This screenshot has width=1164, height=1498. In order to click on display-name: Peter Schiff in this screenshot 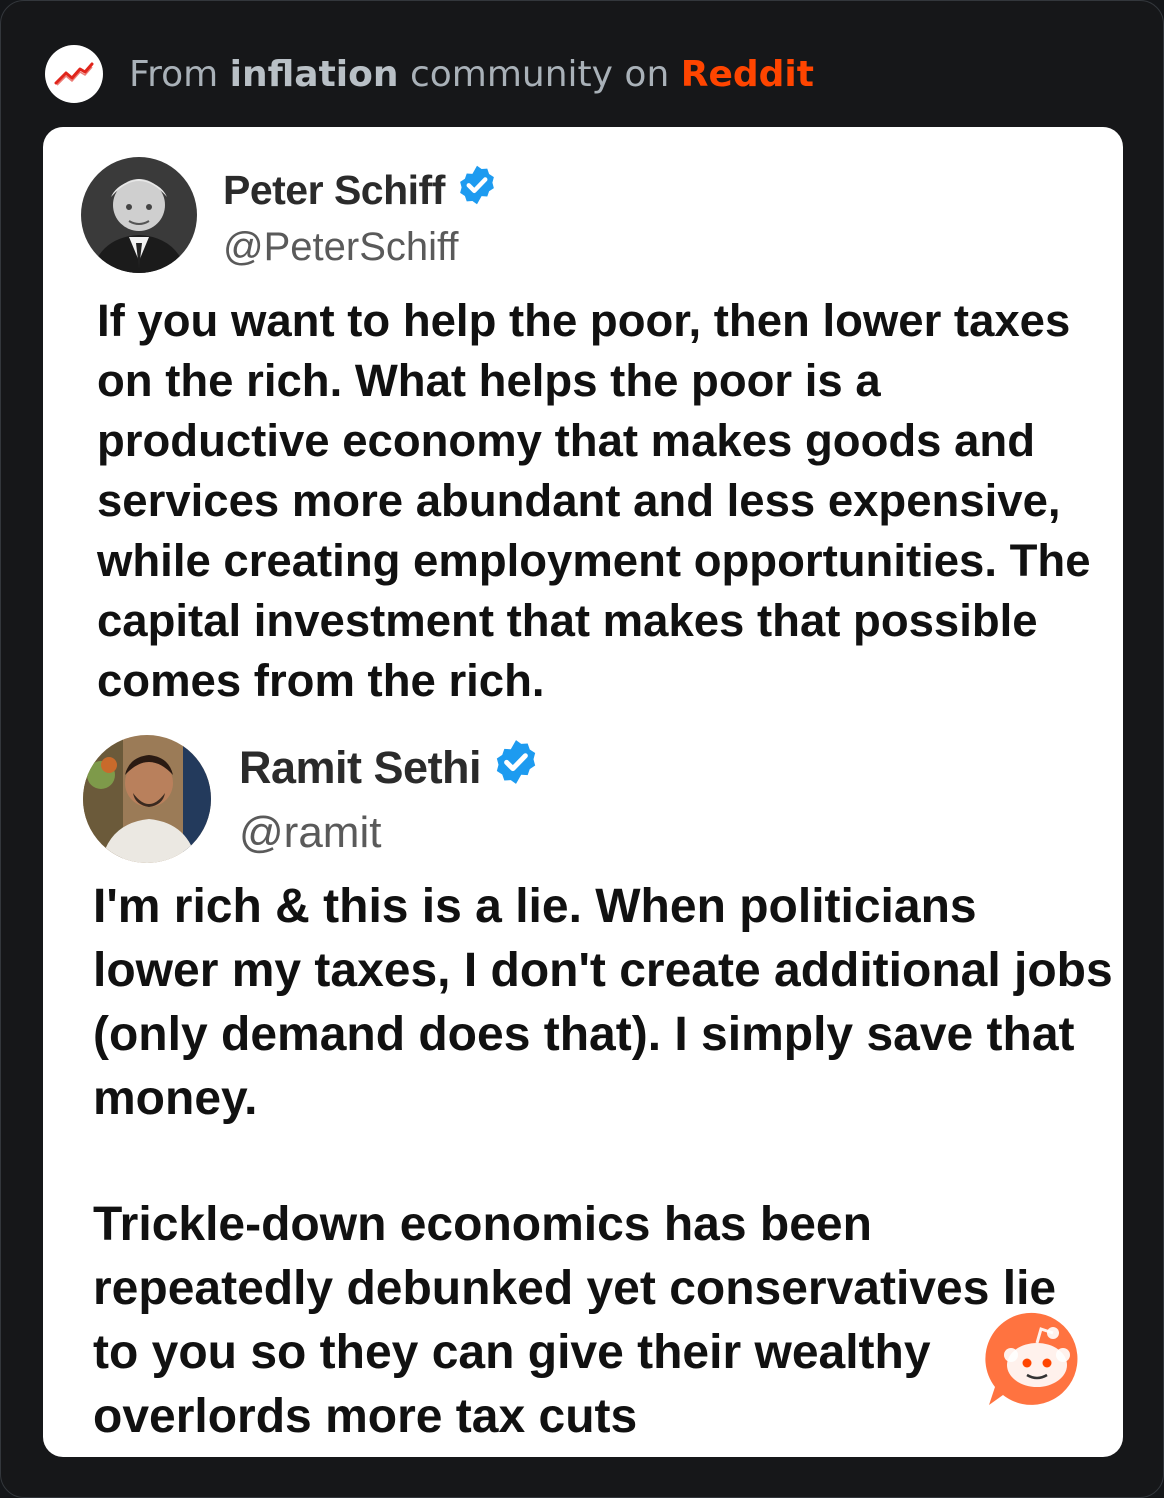, I will do `click(361, 190)`.